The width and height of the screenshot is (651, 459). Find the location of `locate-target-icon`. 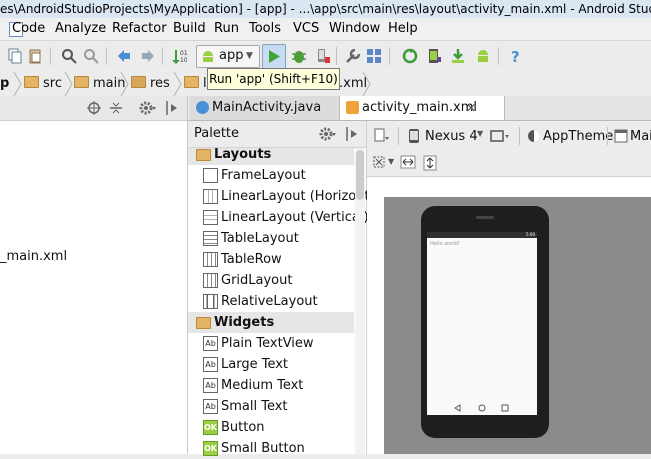

locate-target-icon is located at coordinates (94, 108).